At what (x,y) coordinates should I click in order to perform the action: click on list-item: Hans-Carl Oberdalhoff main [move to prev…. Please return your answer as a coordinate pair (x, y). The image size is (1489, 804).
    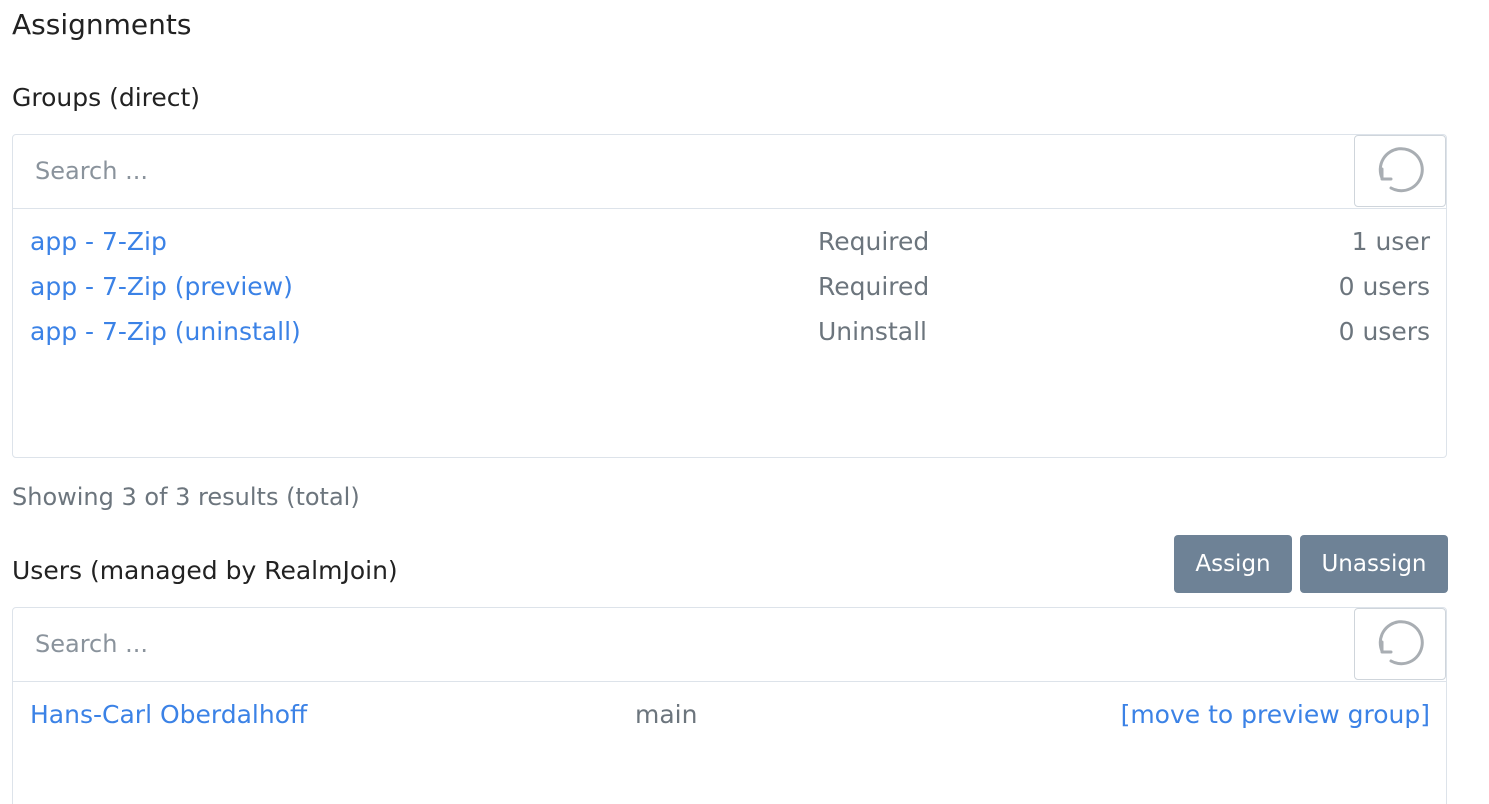
    Looking at the image, I should click on (729, 719).